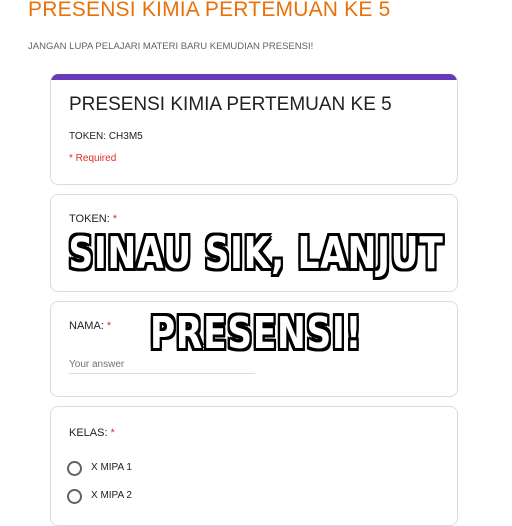 This screenshot has width=512, height=526. I want to click on required-note: * Required, so click(93, 158).